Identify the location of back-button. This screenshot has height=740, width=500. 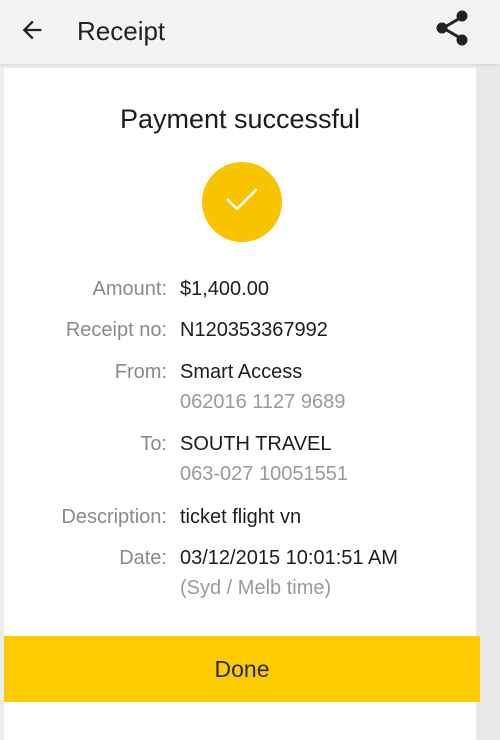
(32, 32).